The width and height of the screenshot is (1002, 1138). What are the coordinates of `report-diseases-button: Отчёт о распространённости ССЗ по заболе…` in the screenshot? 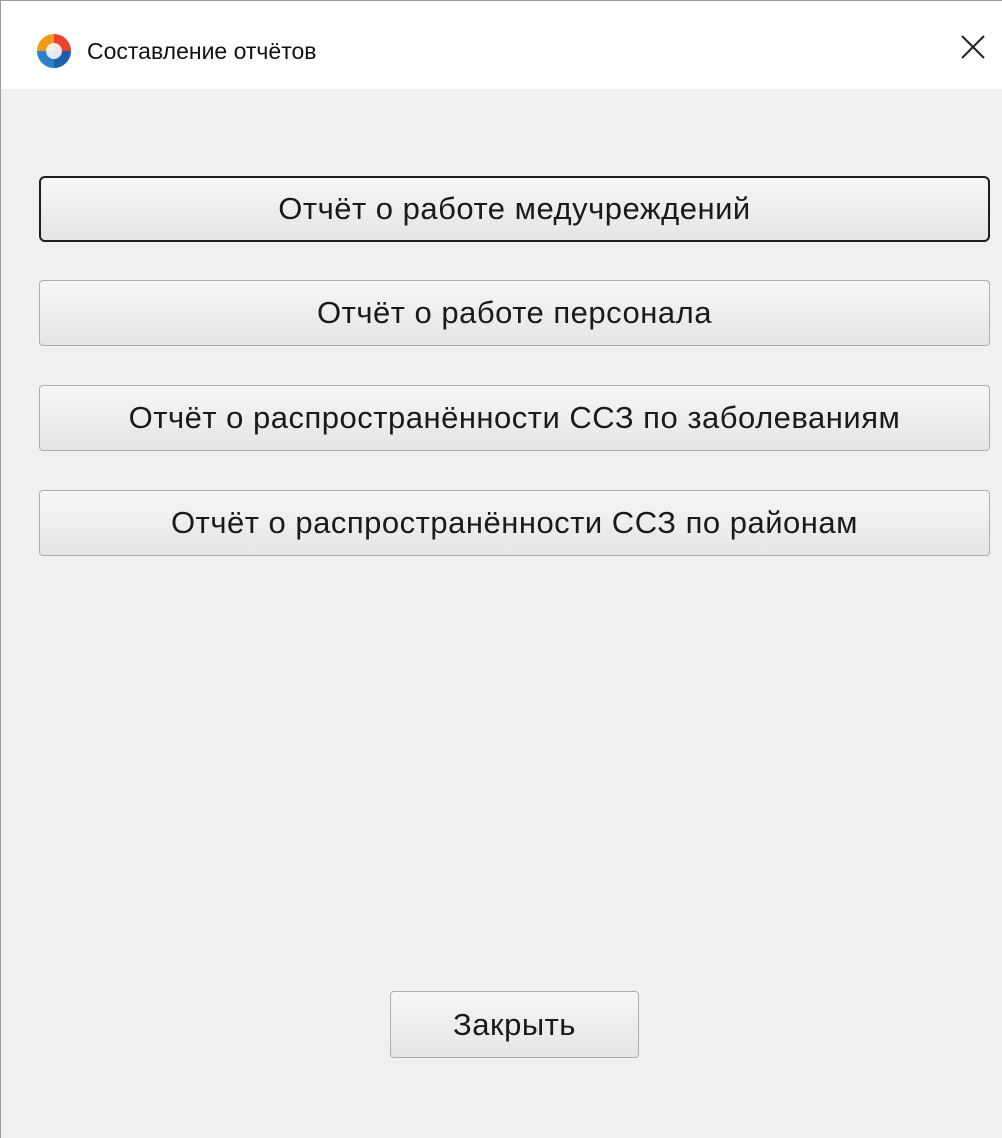 It's located at (514, 418).